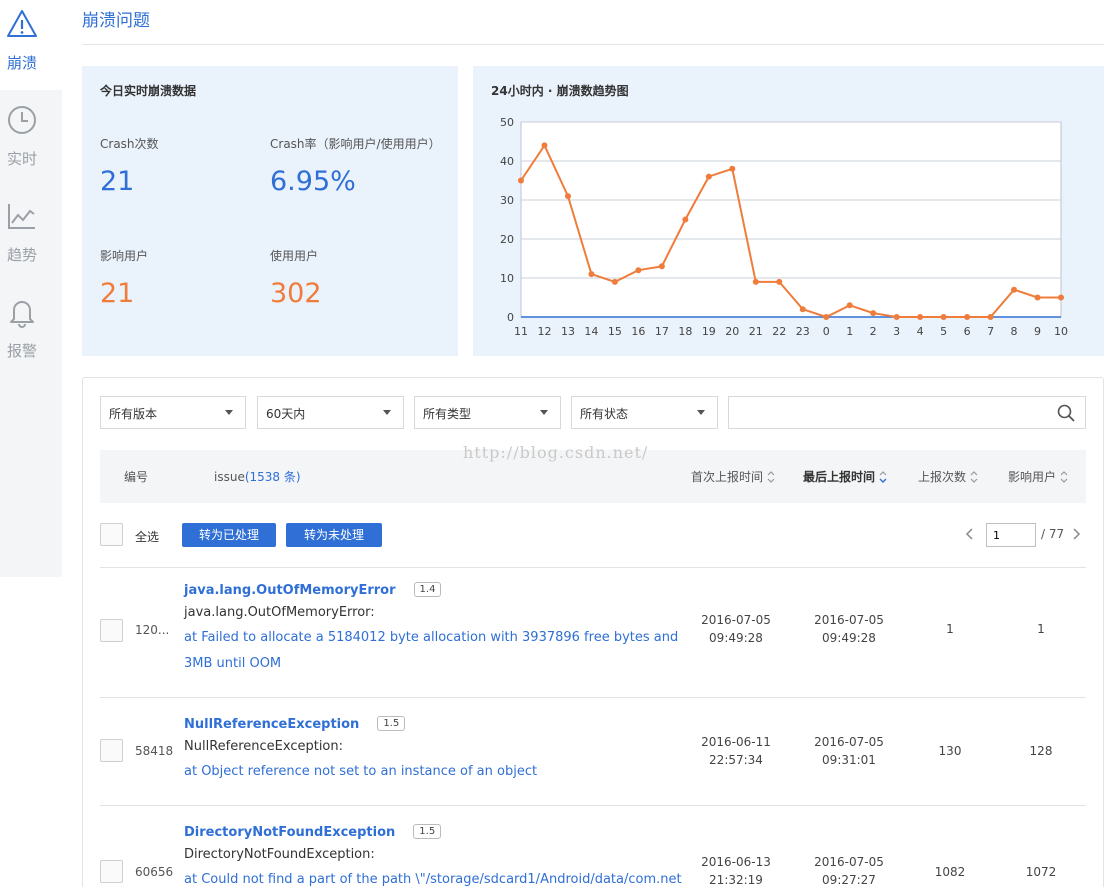 This screenshot has width=1119, height=887. What do you see at coordinates (990, 331) in the screenshot?
I see `x-tick-label: 7` at bounding box center [990, 331].